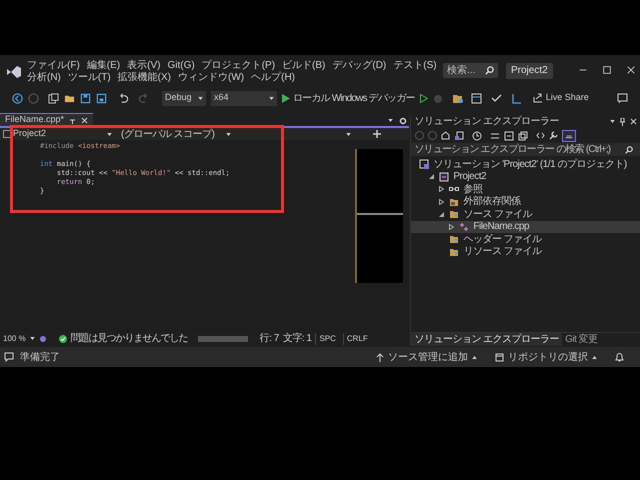 The width and height of the screenshot is (640, 480). I want to click on tree-item: ヘッダー ファイル, so click(525, 239).